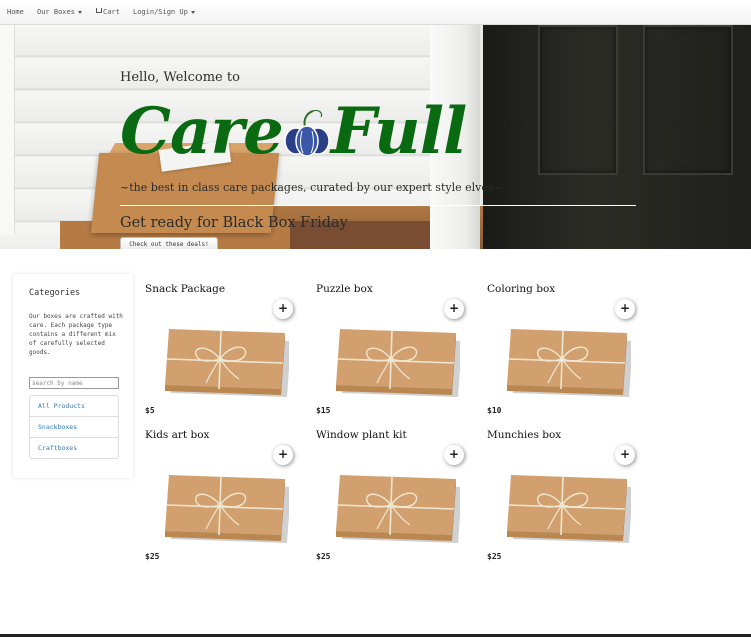 The image size is (751, 637). Describe the element at coordinates (180, 77) in the screenshot. I see `hero-greeting: Hello, Welcome to` at that location.